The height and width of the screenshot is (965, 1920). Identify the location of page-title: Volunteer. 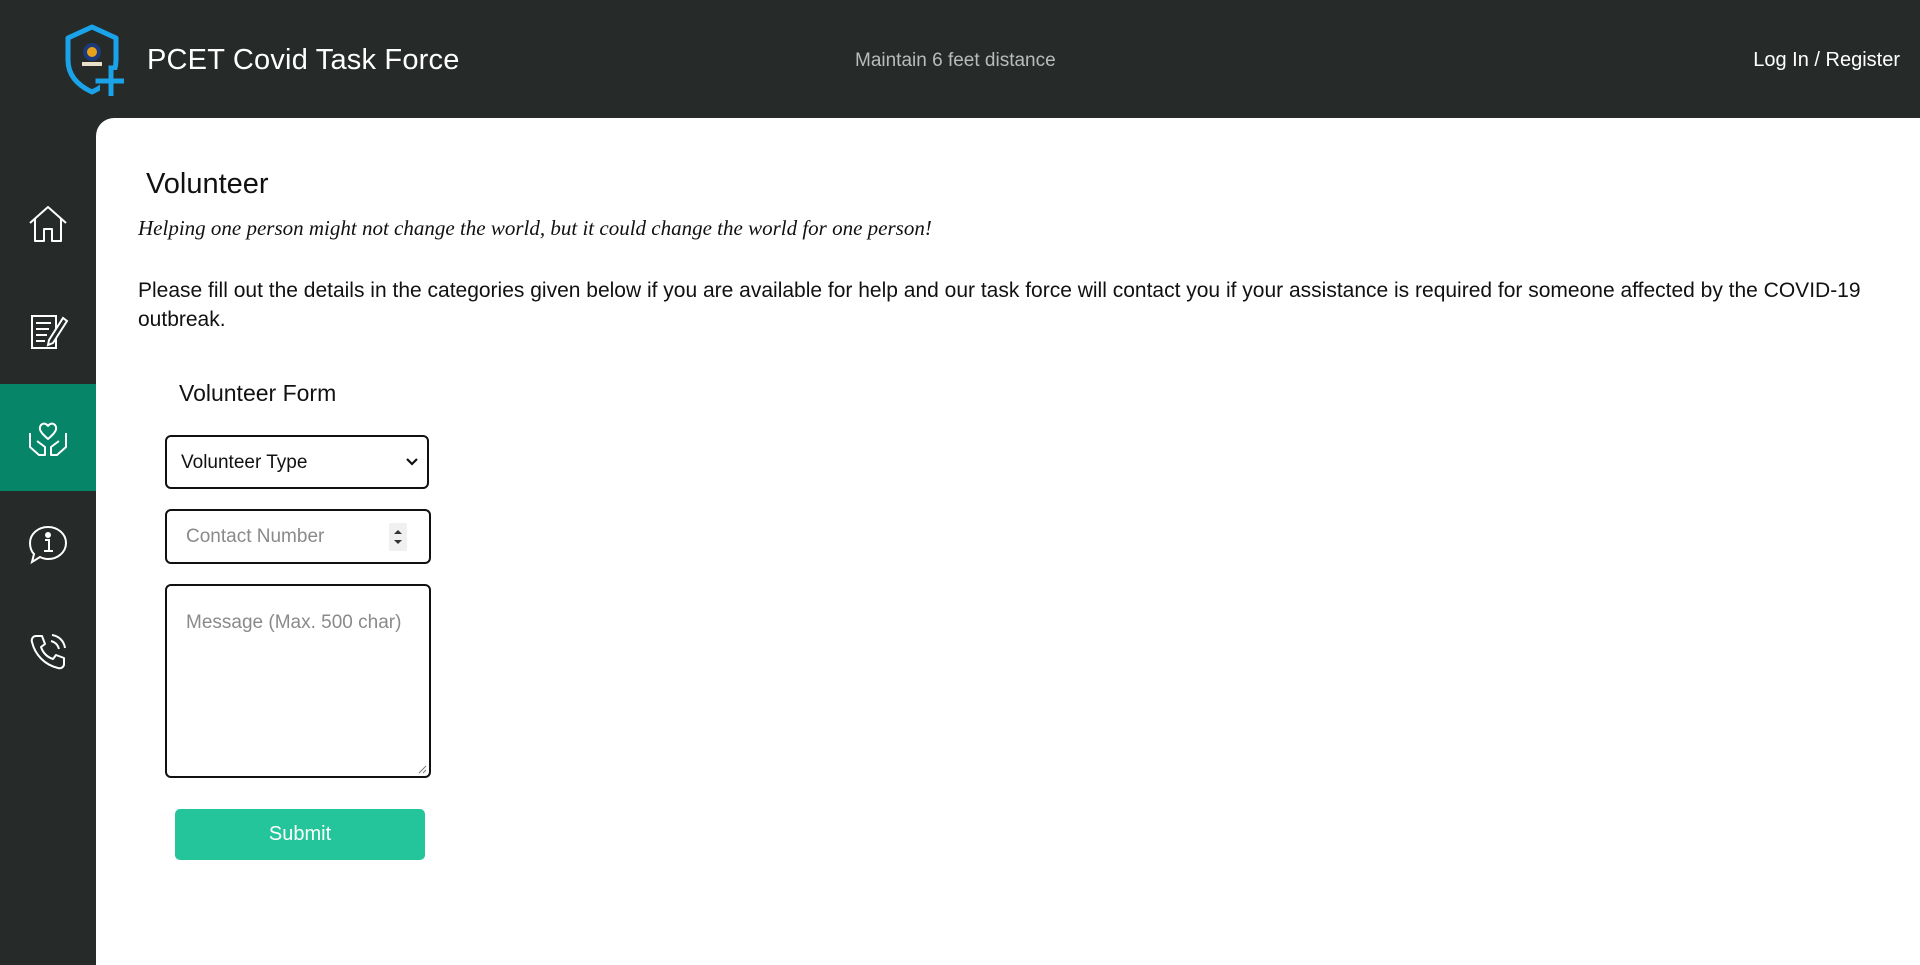
(207, 184).